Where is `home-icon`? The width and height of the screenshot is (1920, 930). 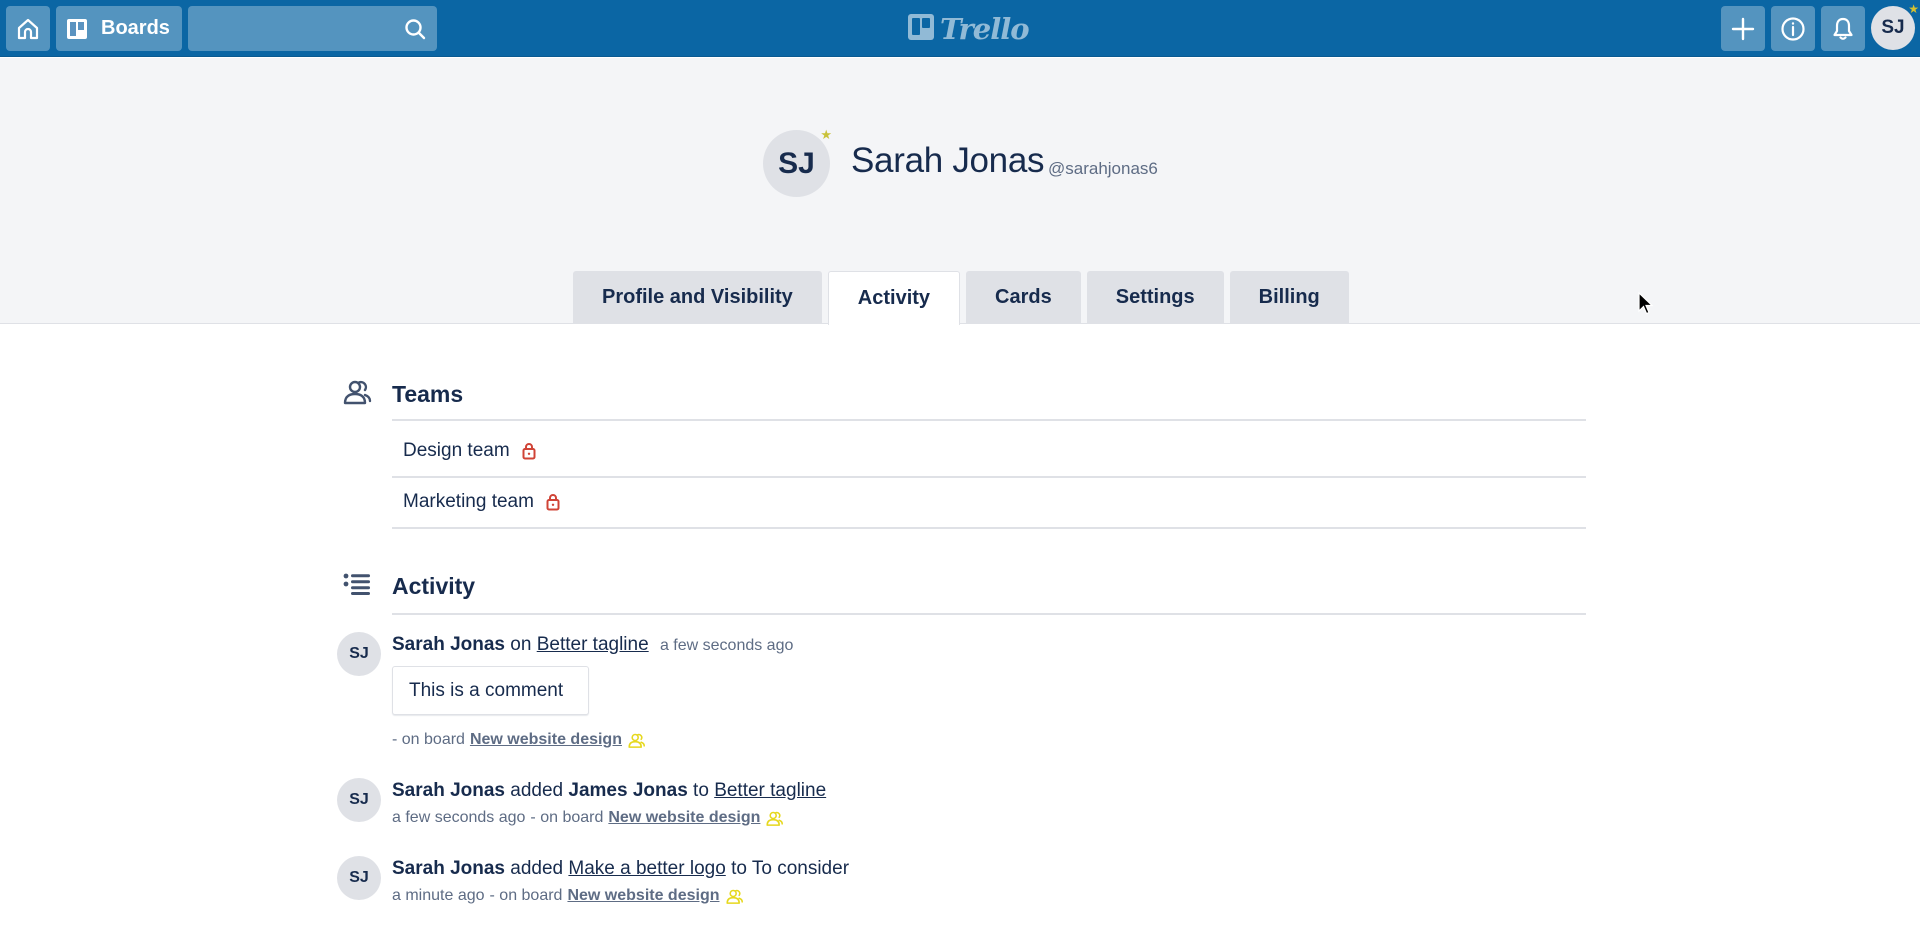 home-icon is located at coordinates (28, 29).